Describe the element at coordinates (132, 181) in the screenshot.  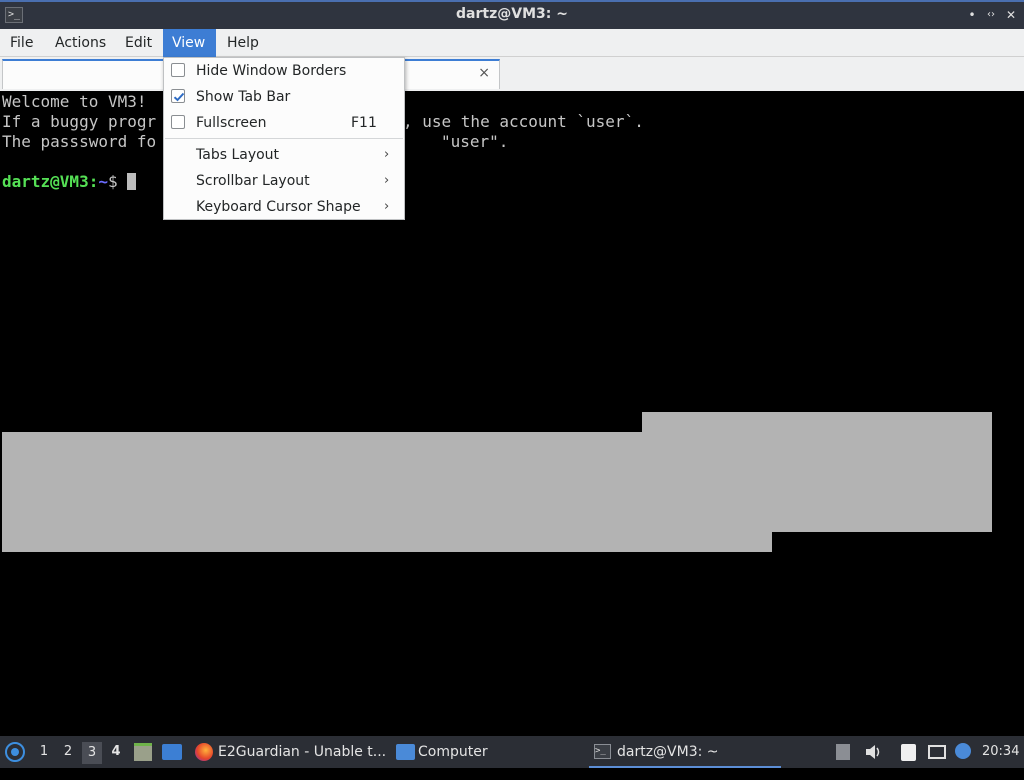
I see `text-cursor` at that location.